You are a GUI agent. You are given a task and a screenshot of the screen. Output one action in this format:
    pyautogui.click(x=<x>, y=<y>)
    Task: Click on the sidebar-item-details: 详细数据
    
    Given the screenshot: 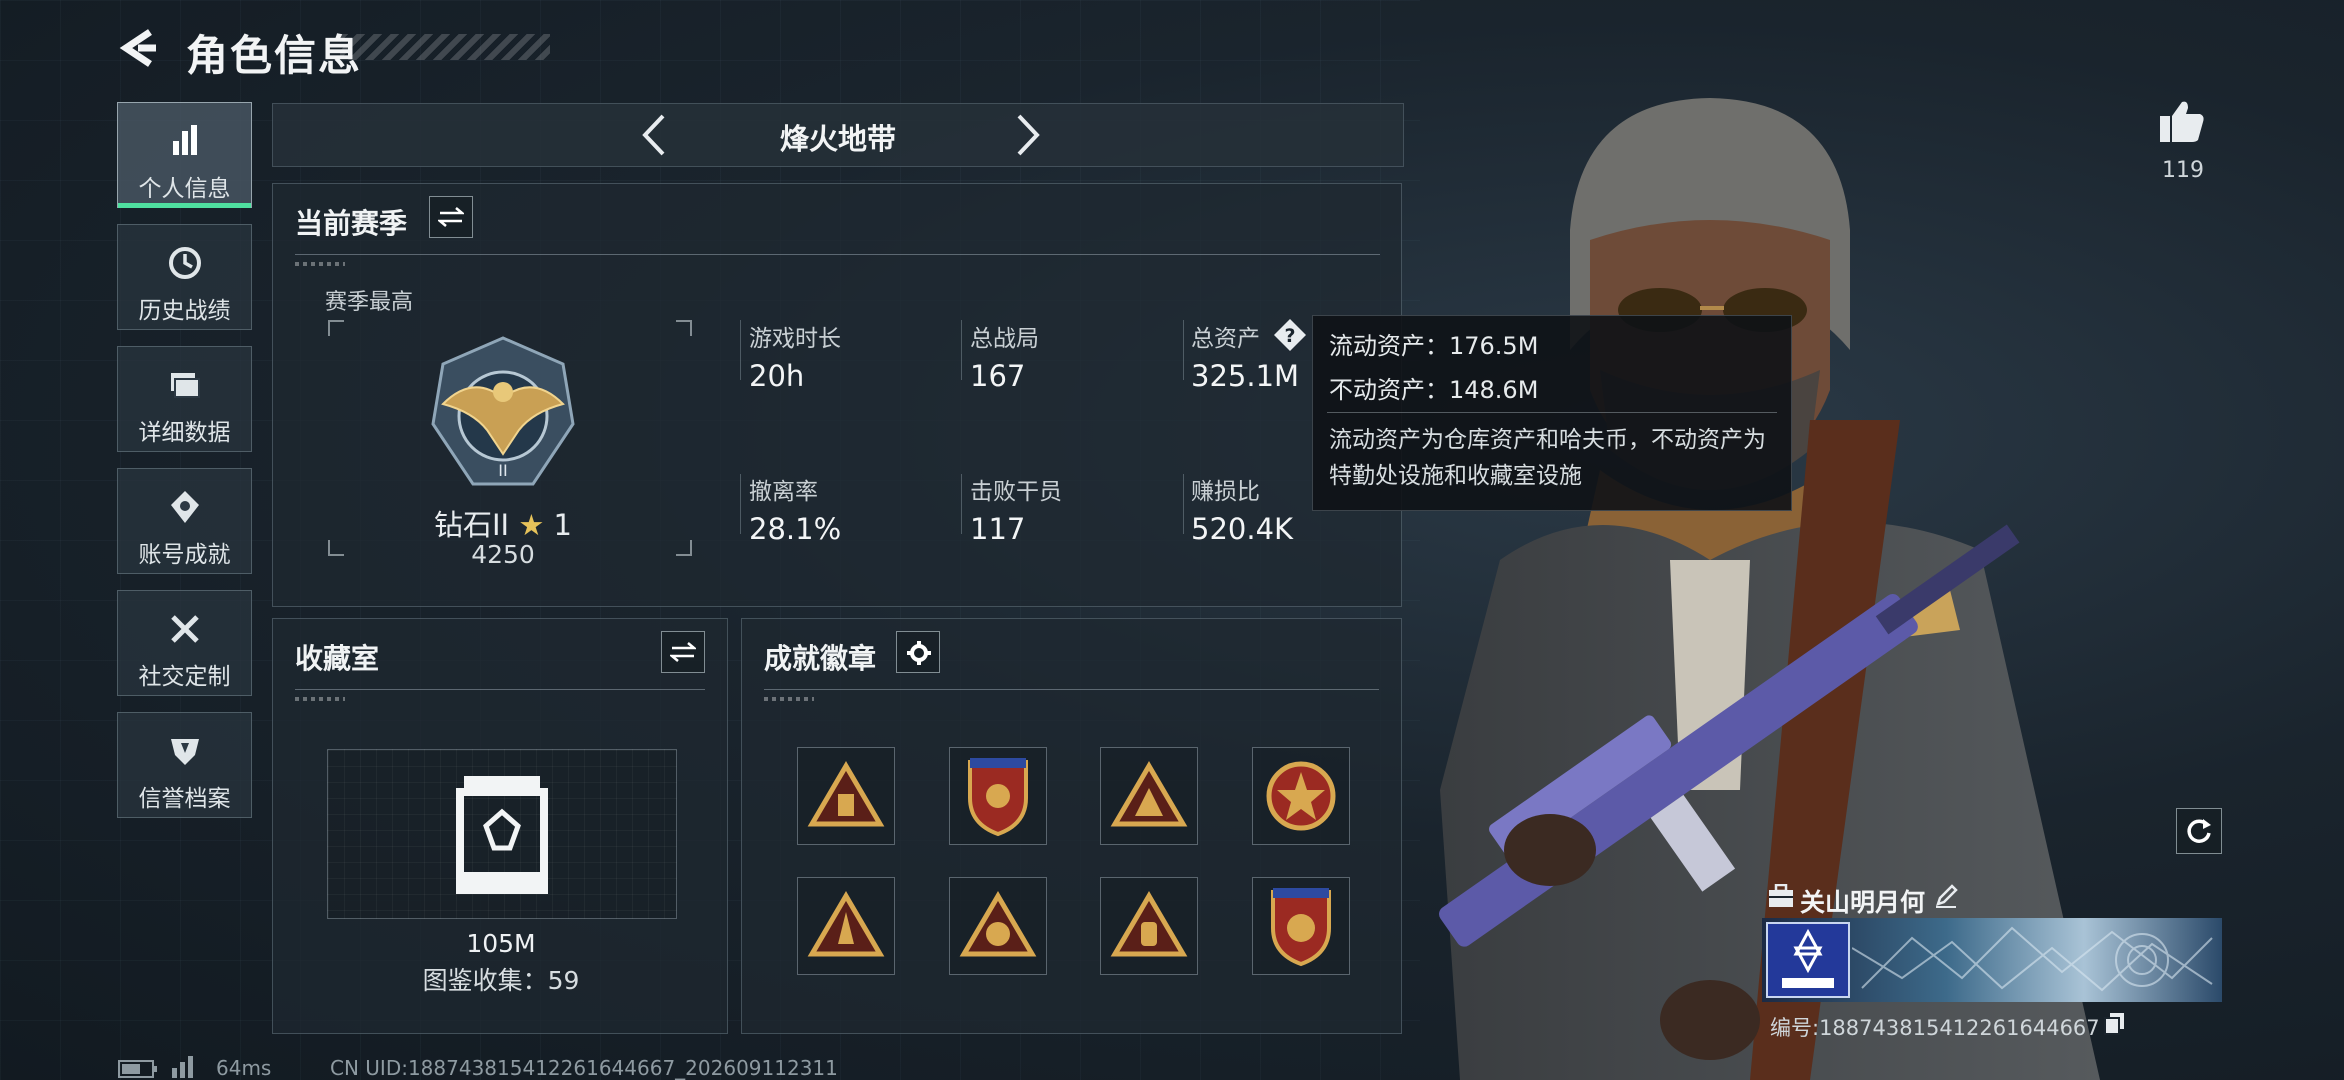 What is the action you would take?
    pyautogui.click(x=184, y=399)
    